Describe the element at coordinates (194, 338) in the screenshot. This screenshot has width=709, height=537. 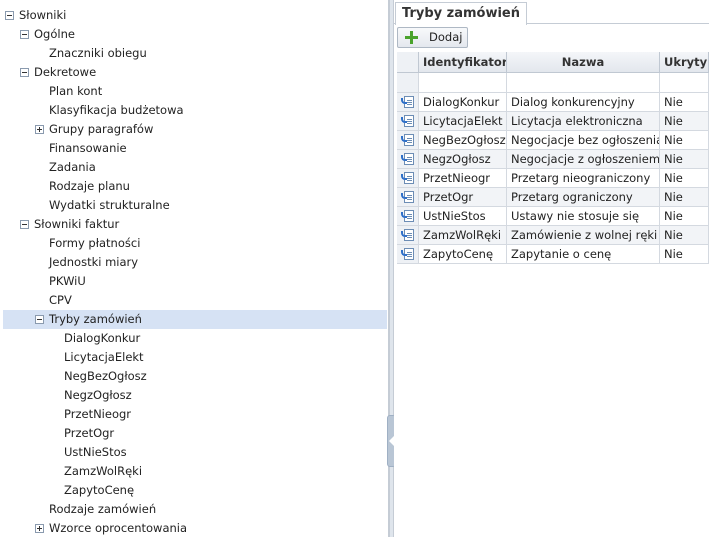
I see `tree-node: DialogKonkur` at that location.